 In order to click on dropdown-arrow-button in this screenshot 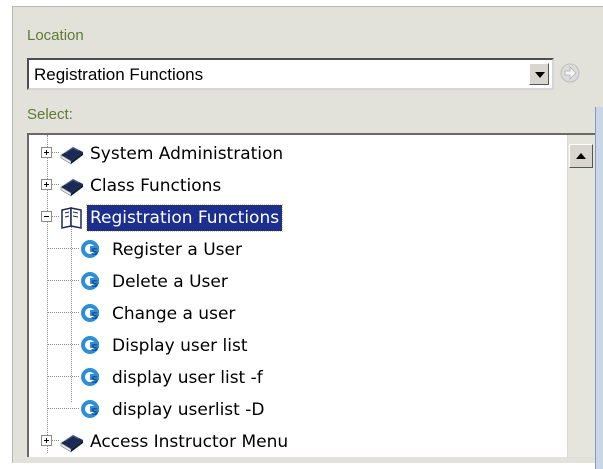, I will do `click(539, 74)`.